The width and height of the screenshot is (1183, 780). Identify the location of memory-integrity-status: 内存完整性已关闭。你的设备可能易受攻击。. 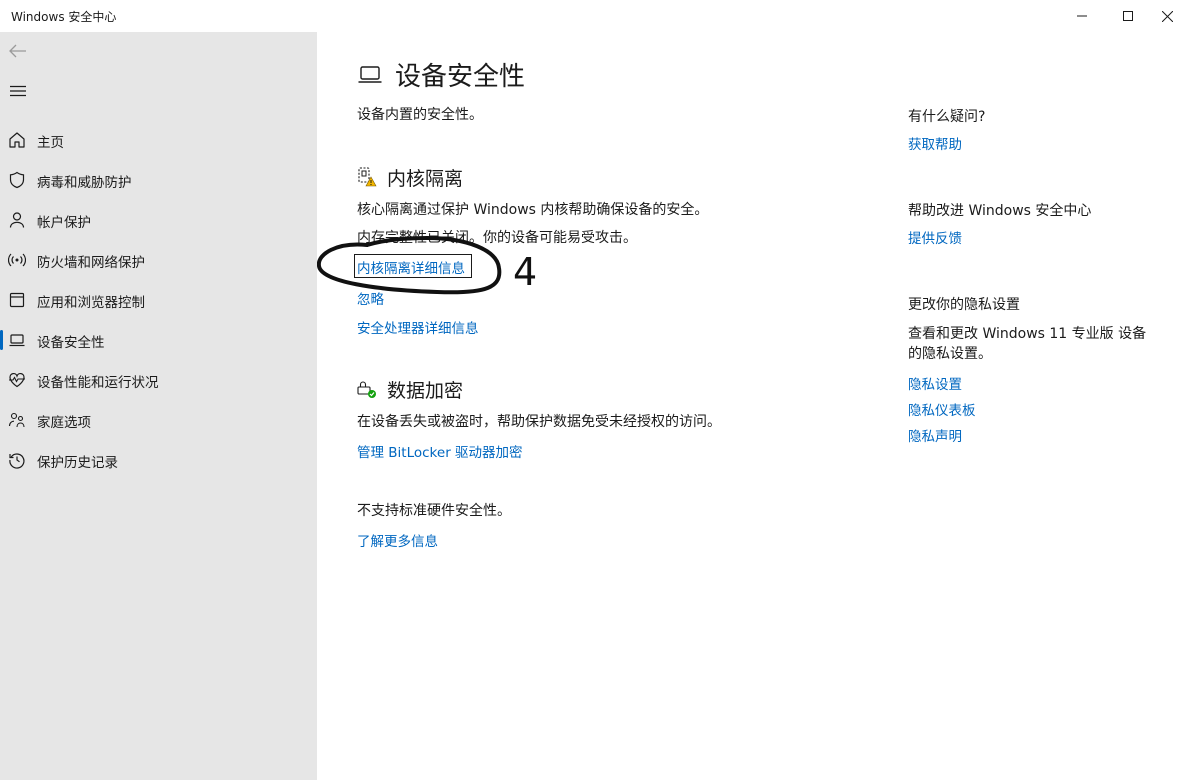
(497, 238).